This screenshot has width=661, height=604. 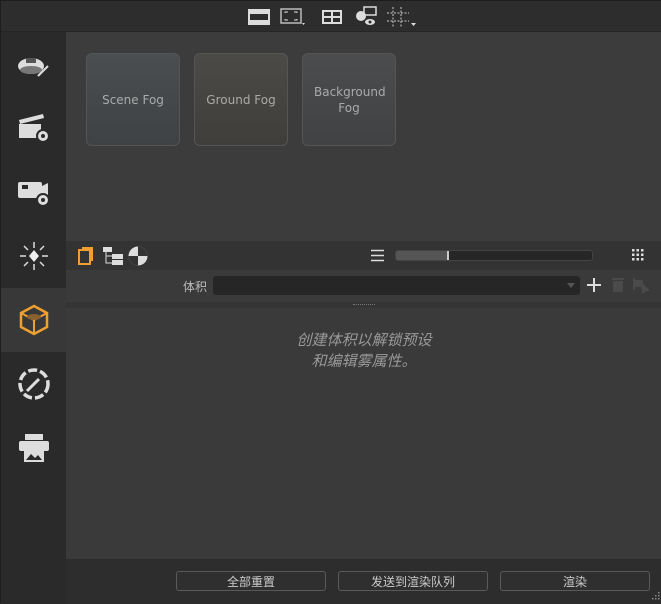 What do you see at coordinates (594, 285) in the screenshot?
I see `add-icon` at bounding box center [594, 285].